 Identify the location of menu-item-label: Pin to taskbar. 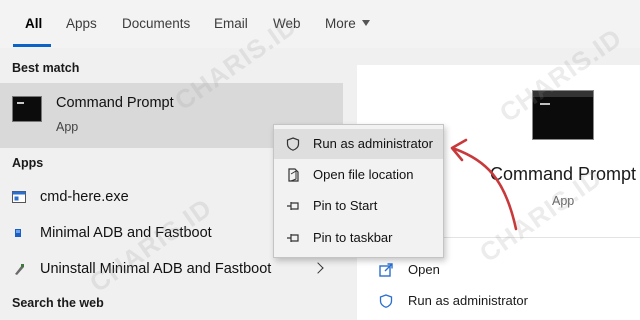
(353, 237).